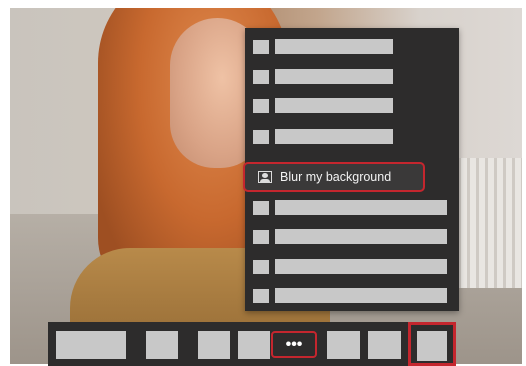 This screenshot has height=366, width=526. I want to click on background-shelf, so click(487, 223).